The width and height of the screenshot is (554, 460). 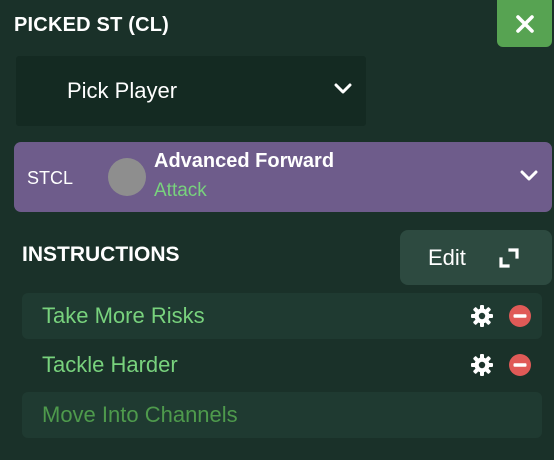 What do you see at coordinates (283, 177) in the screenshot?
I see `role-selector: STCL Advanced Forward Attack` at bounding box center [283, 177].